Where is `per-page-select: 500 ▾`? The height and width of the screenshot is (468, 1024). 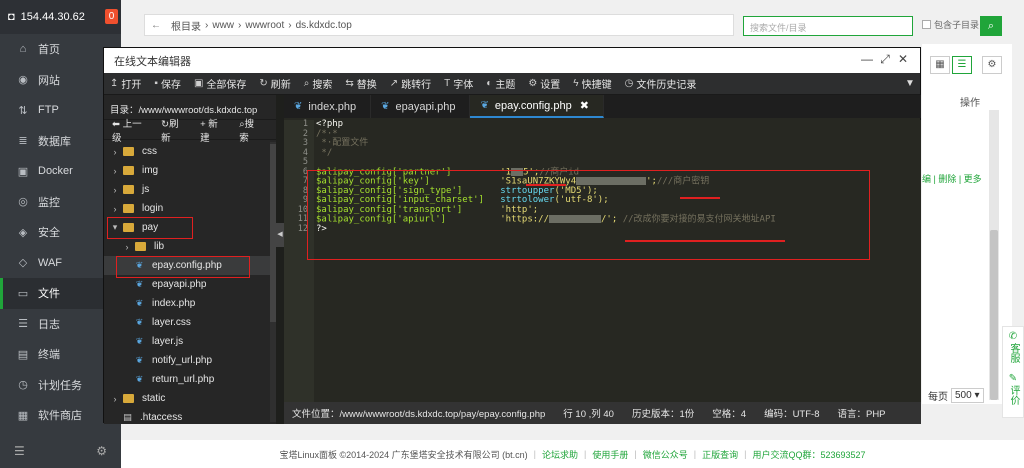
per-page-select: 500 ▾ is located at coordinates (967, 395).